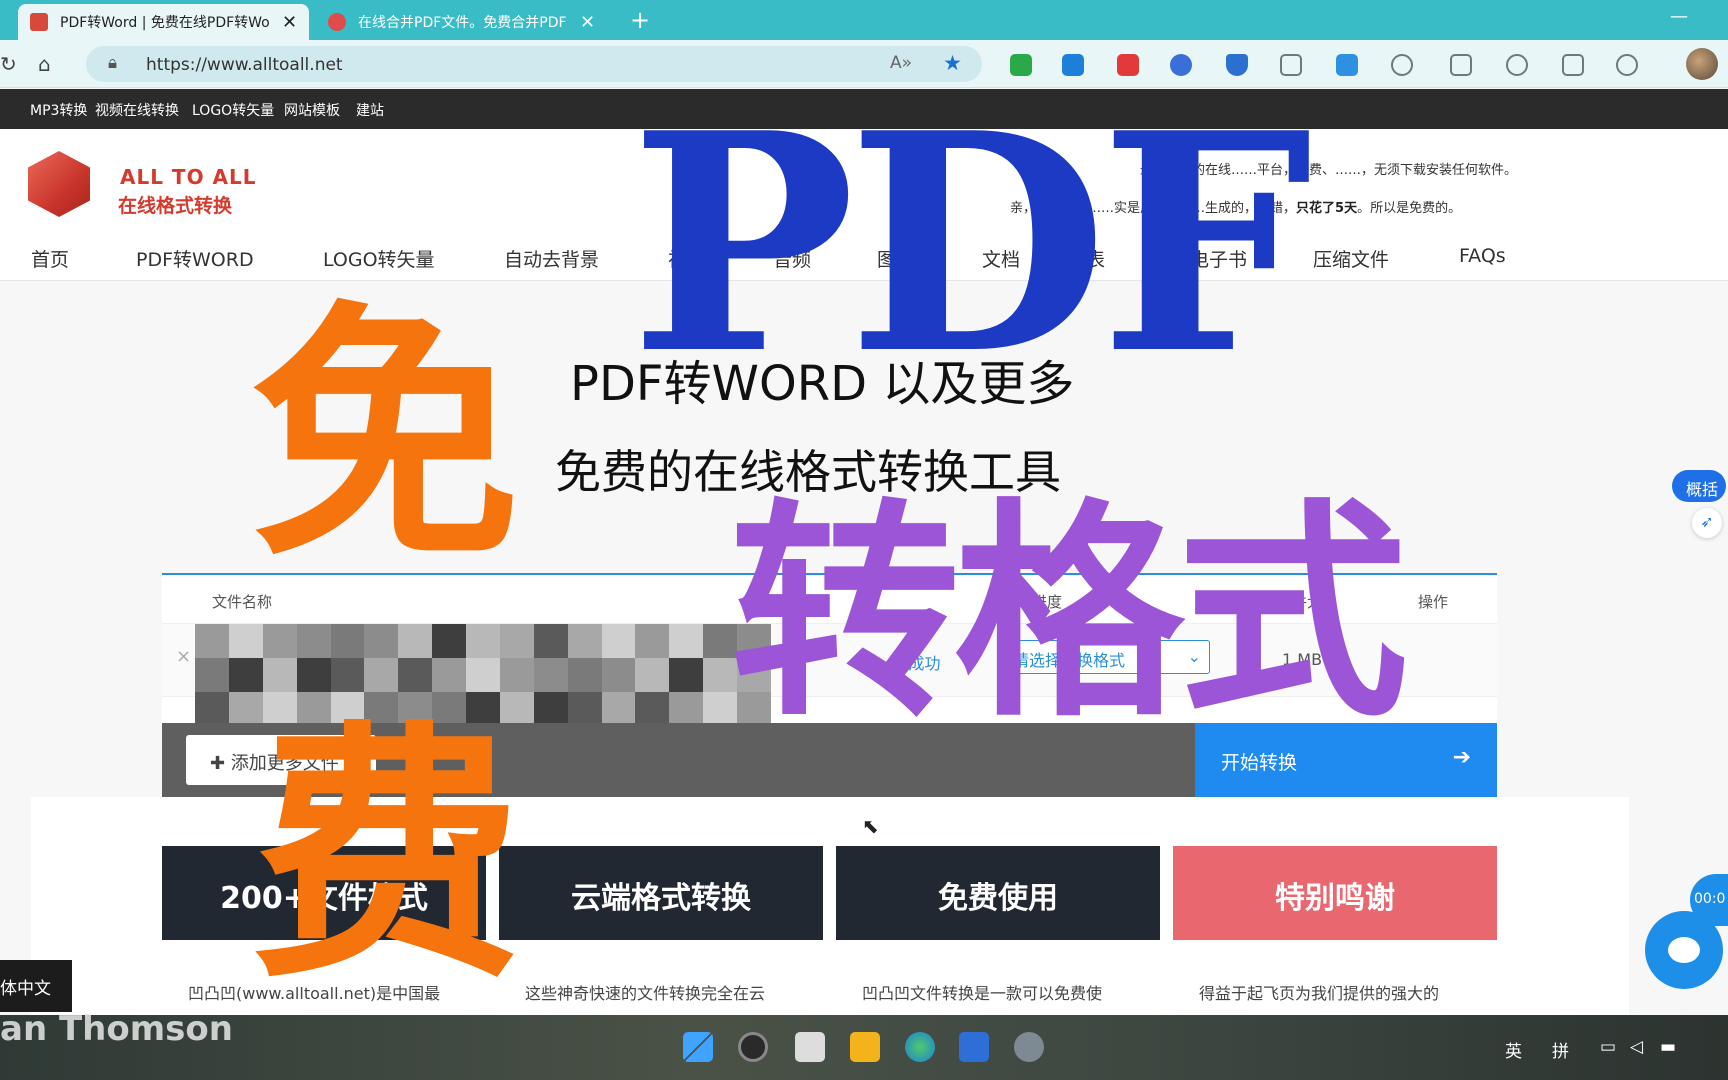 The height and width of the screenshot is (1080, 1728). Describe the element at coordinates (59, 184) in the screenshot. I see `logo-cube-icon` at that location.